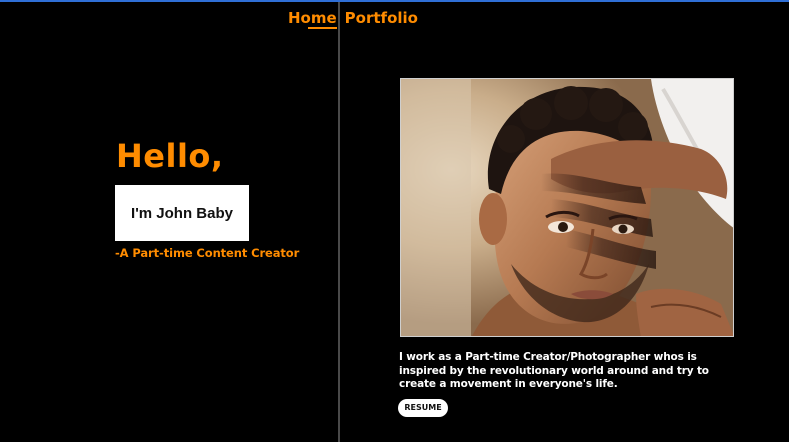 The width and height of the screenshot is (789, 442). I want to click on top-nav: Home Portfolio, so click(353, 19).